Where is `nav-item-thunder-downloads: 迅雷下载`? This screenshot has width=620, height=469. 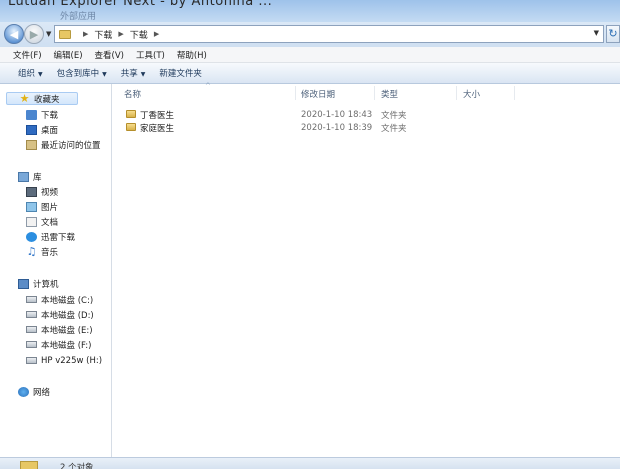
nav-item-thunder-downloads: 迅雷下载 is located at coordinates (50, 236).